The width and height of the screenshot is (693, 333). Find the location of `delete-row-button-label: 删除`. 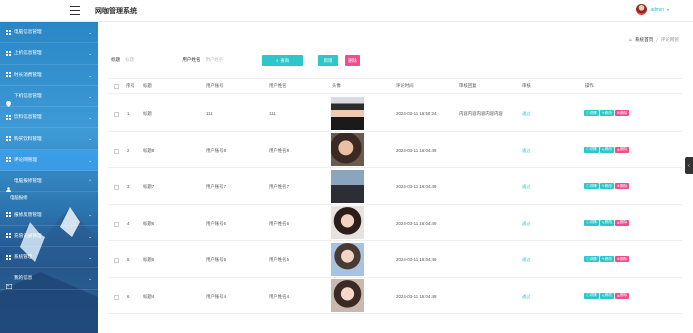

delete-row-button-label: 删除 is located at coordinates (624, 112).